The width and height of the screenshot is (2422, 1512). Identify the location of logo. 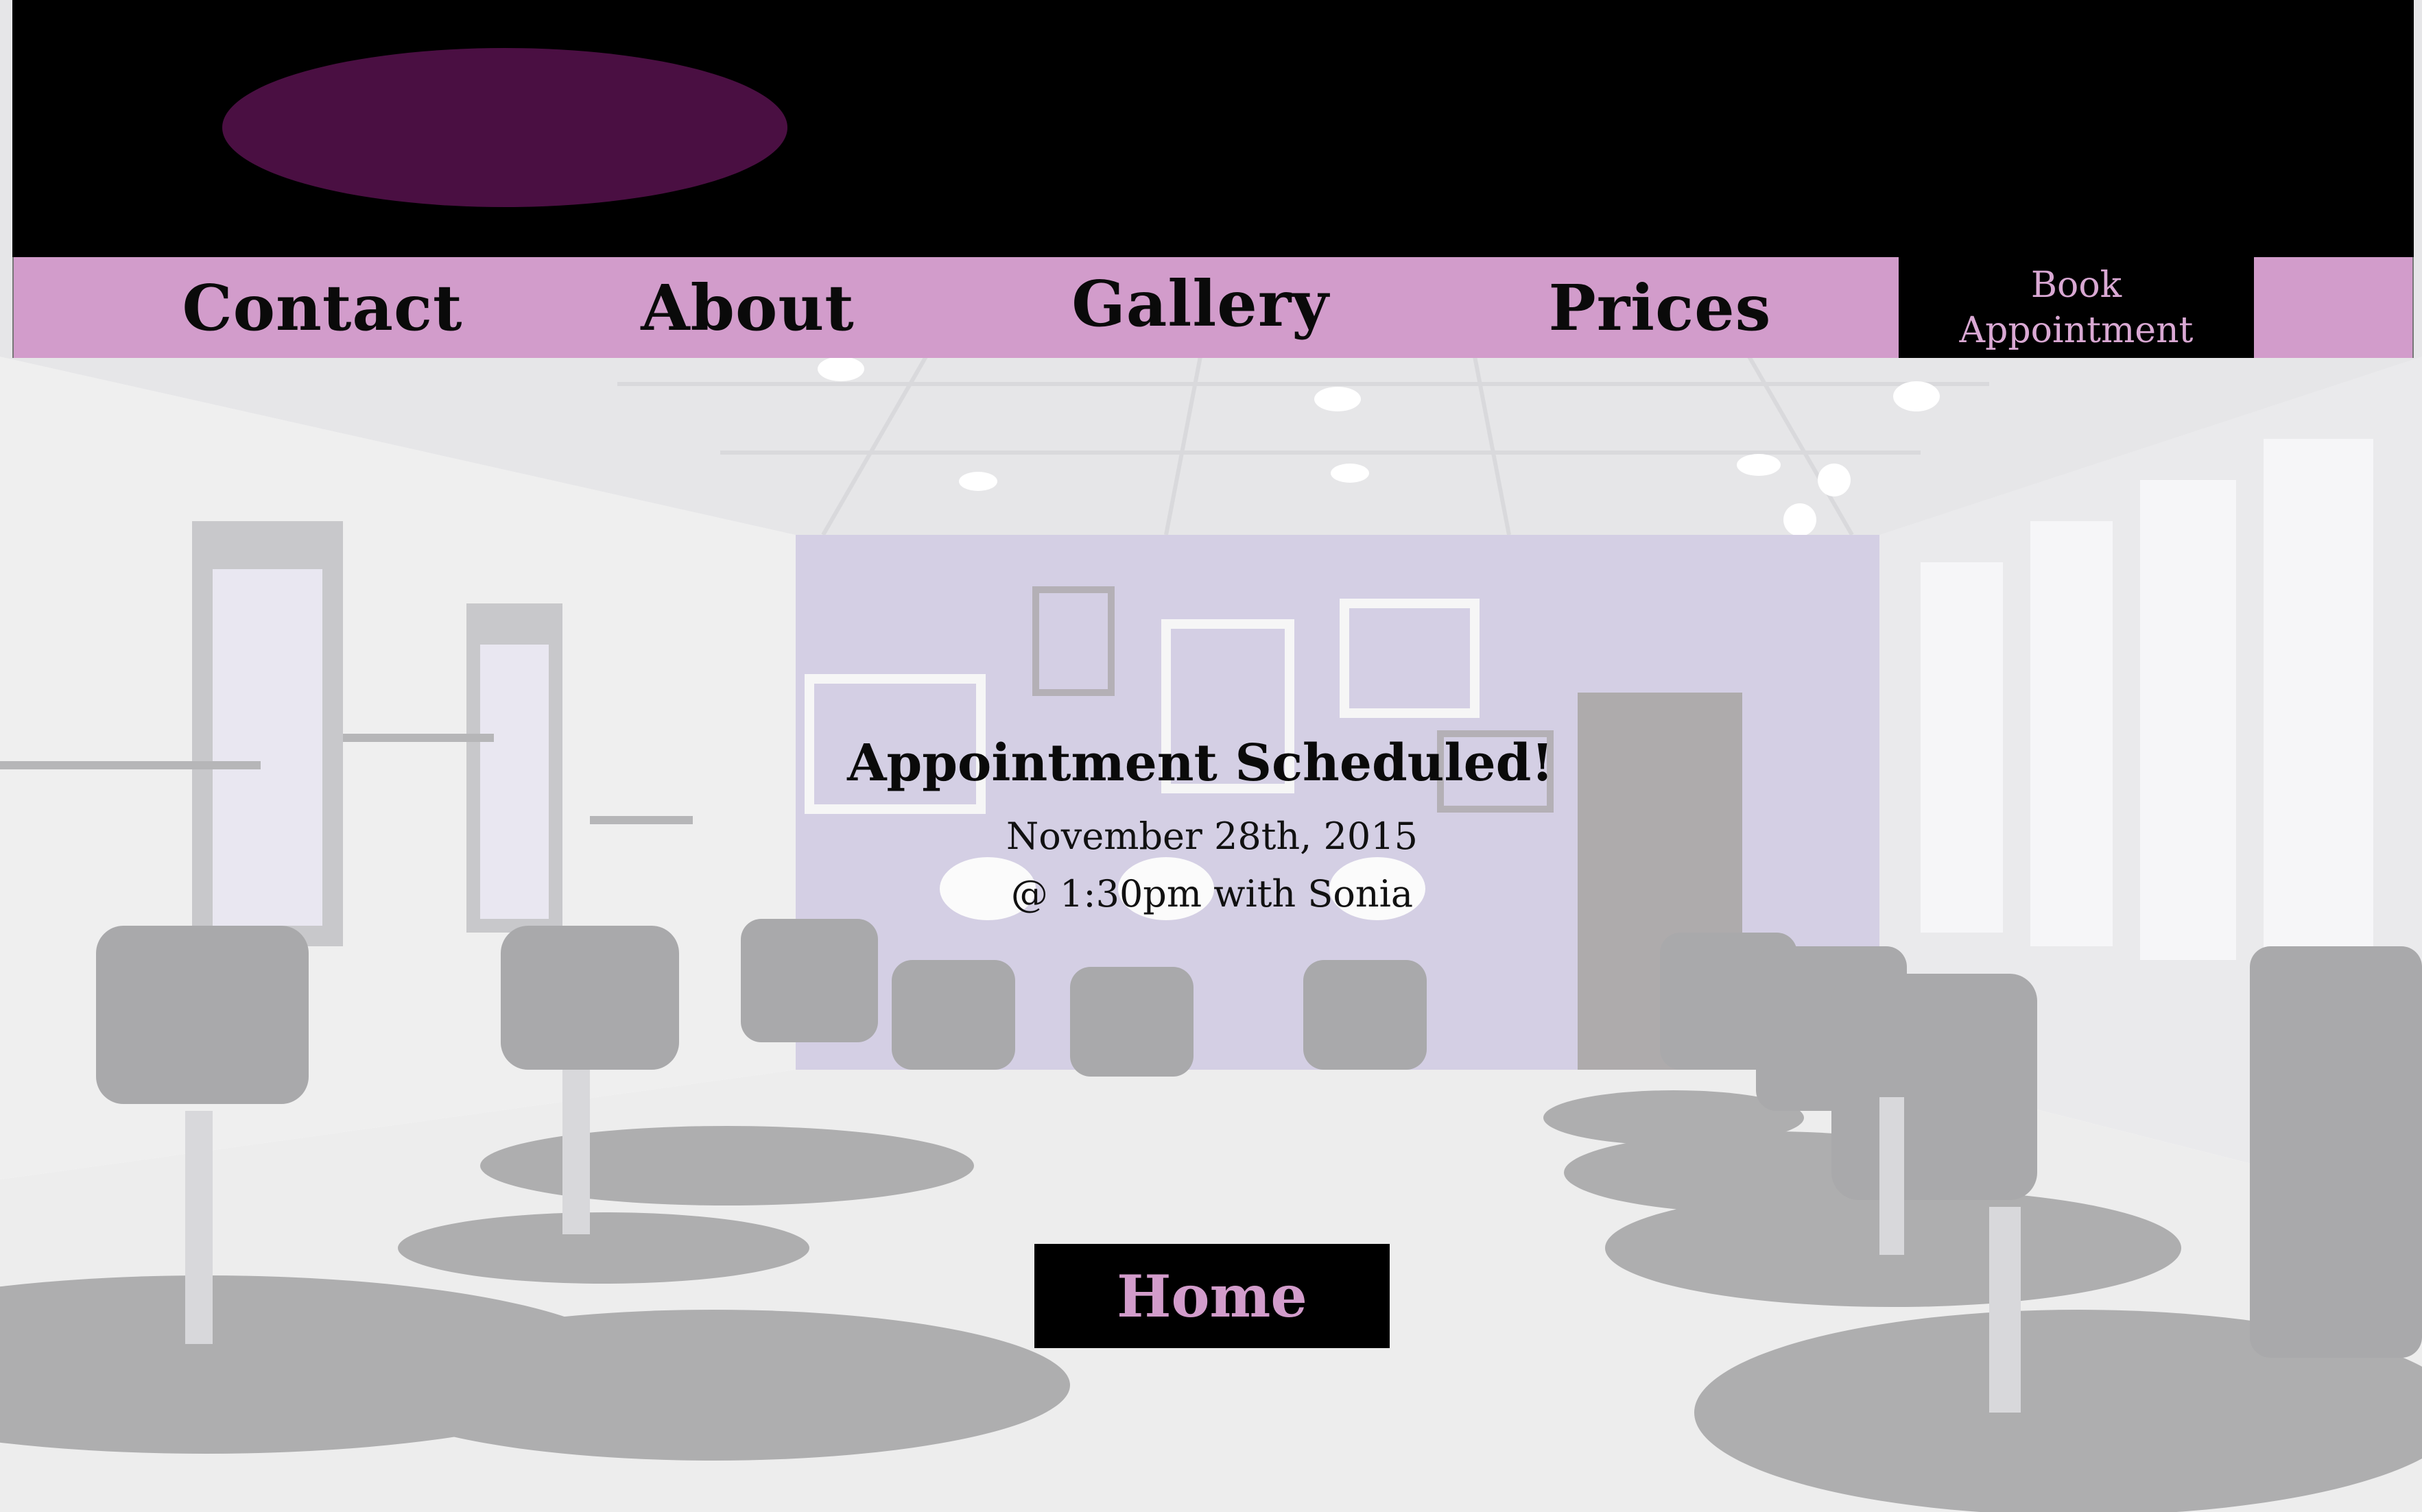
(504, 127).